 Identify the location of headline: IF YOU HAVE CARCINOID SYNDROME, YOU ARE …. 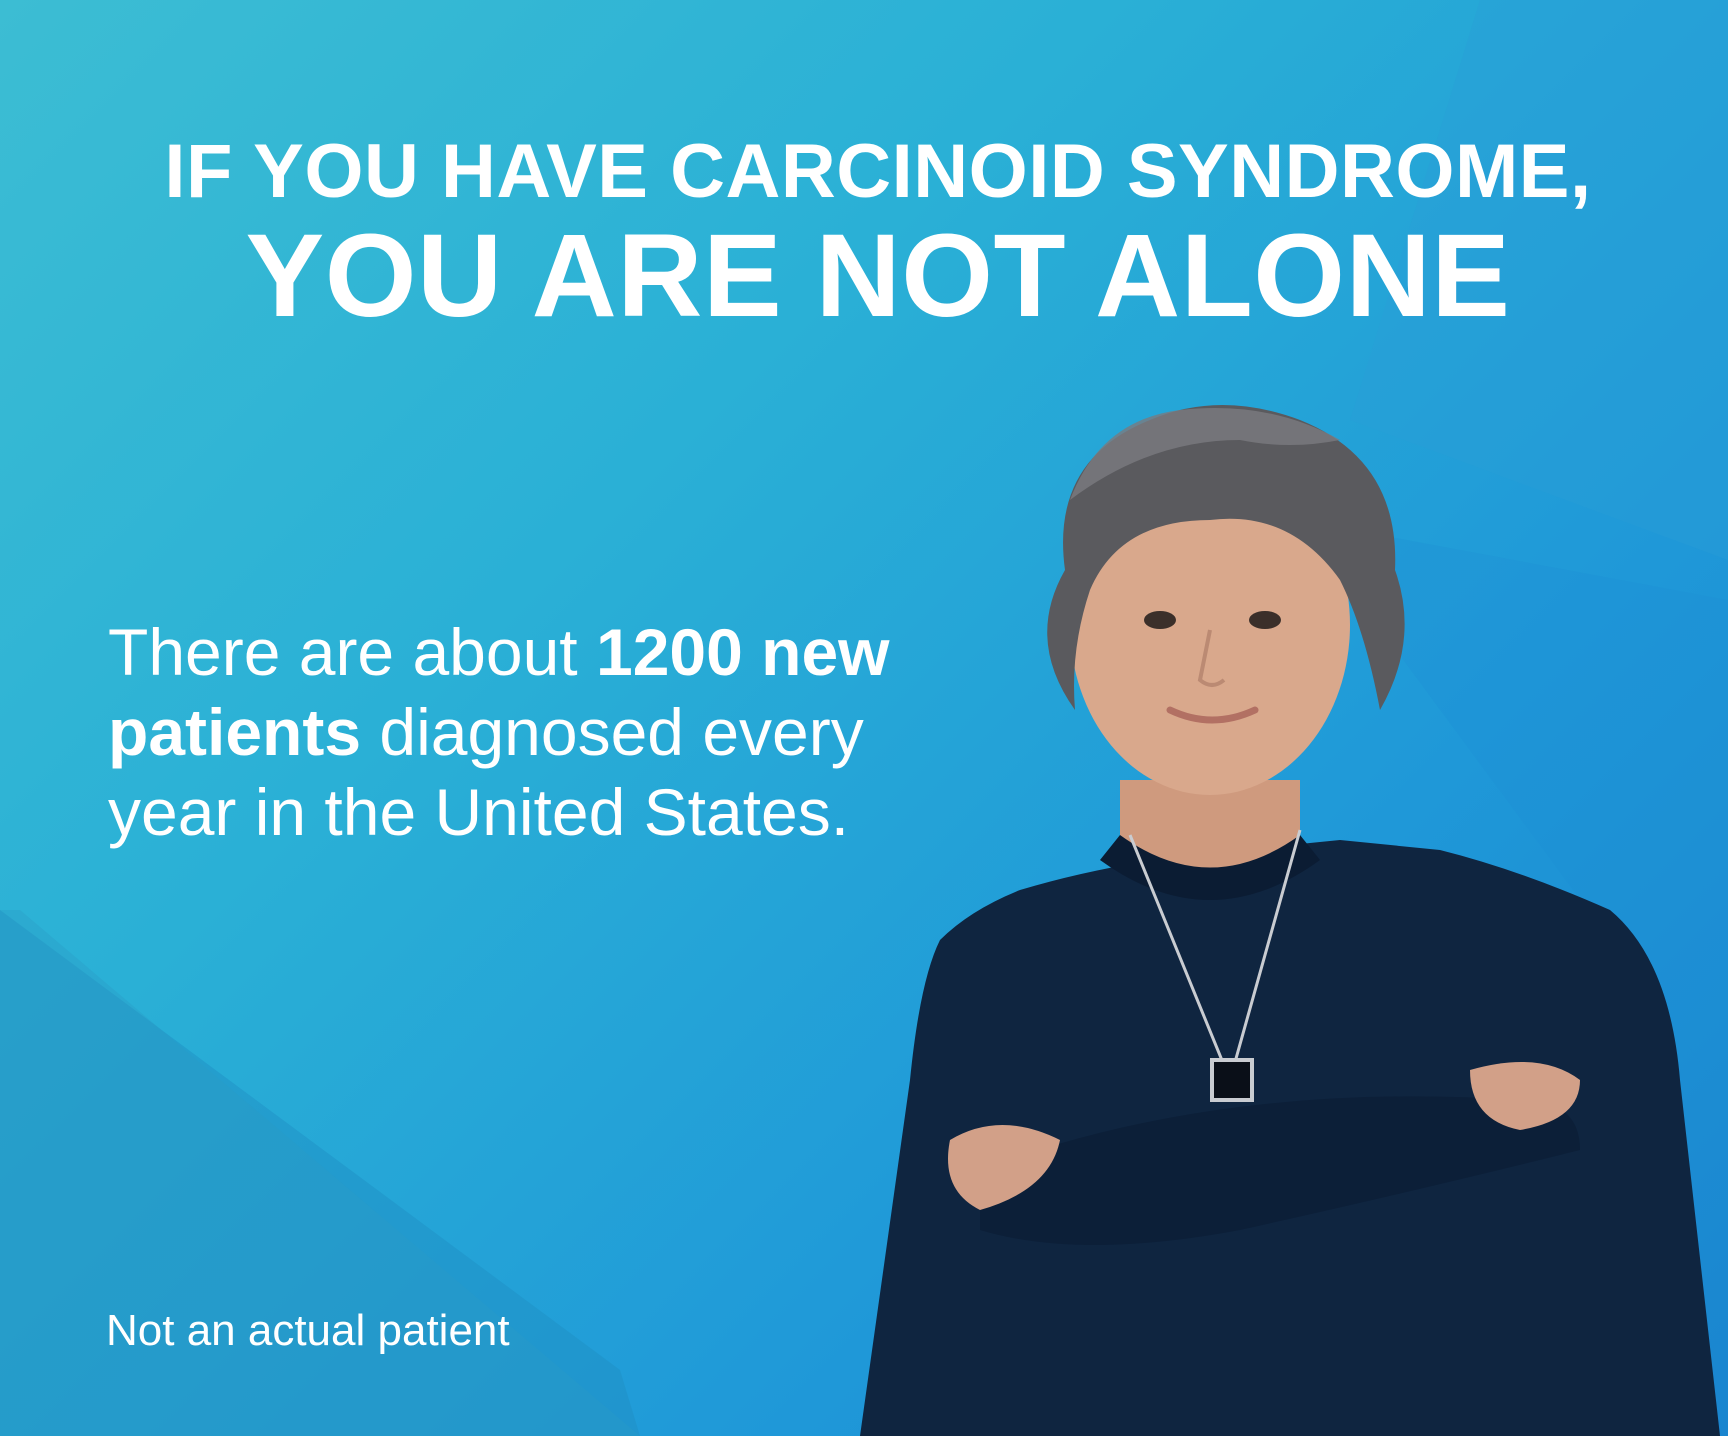
(878, 235).